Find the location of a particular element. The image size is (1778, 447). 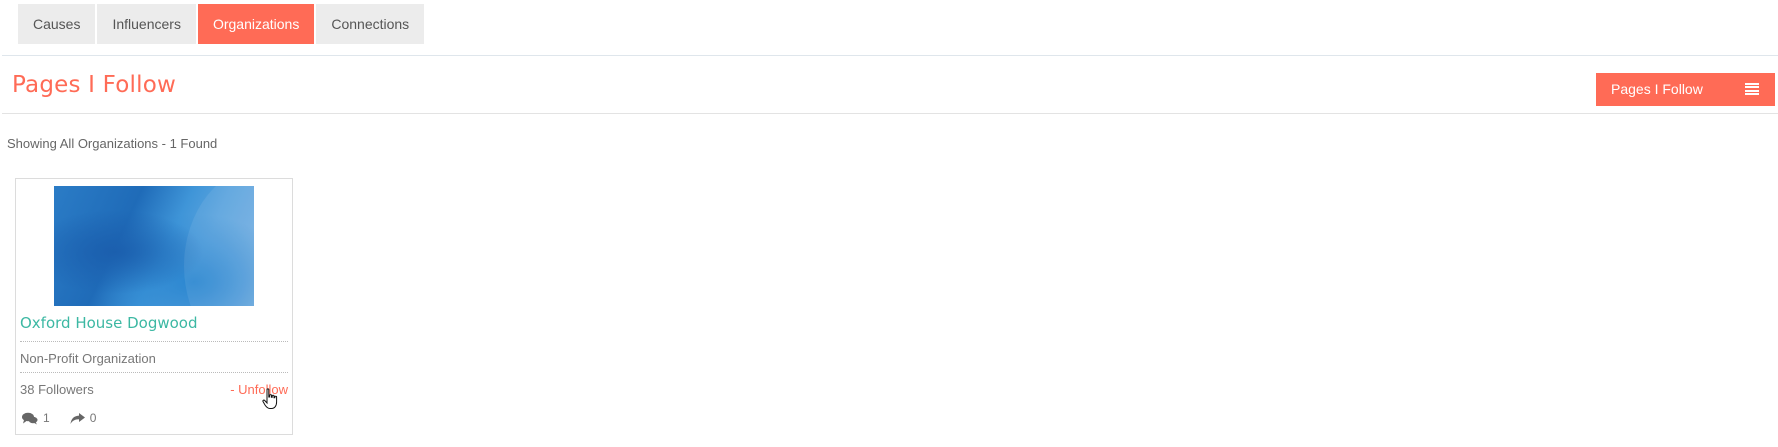

tab-connections: Connections is located at coordinates (370, 24).